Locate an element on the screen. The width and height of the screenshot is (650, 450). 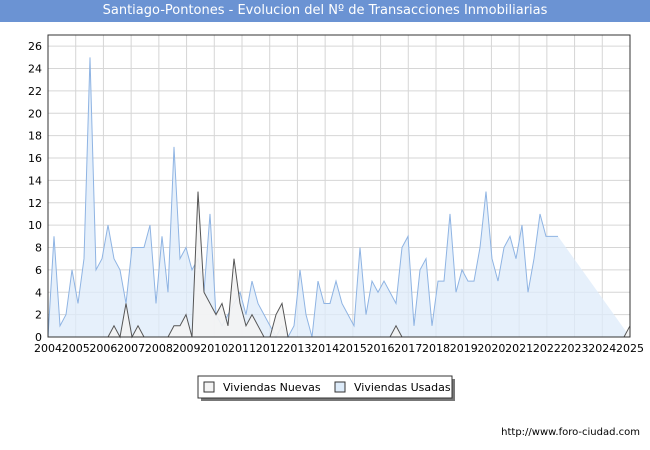
y-tick-label: 6 is located at coordinates (38, 270).